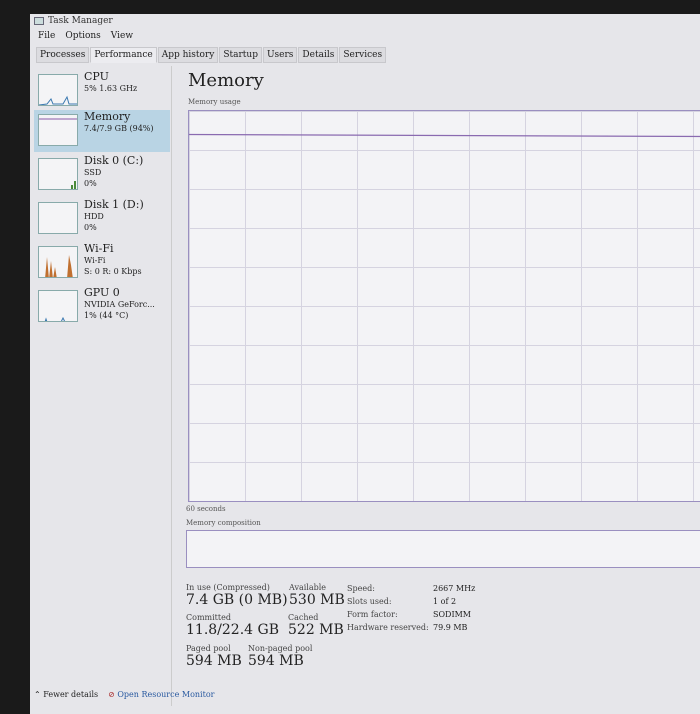 The image size is (700, 714). Describe the element at coordinates (214, 661) in the screenshot. I see `paged-pool-value: 594 MB` at that location.